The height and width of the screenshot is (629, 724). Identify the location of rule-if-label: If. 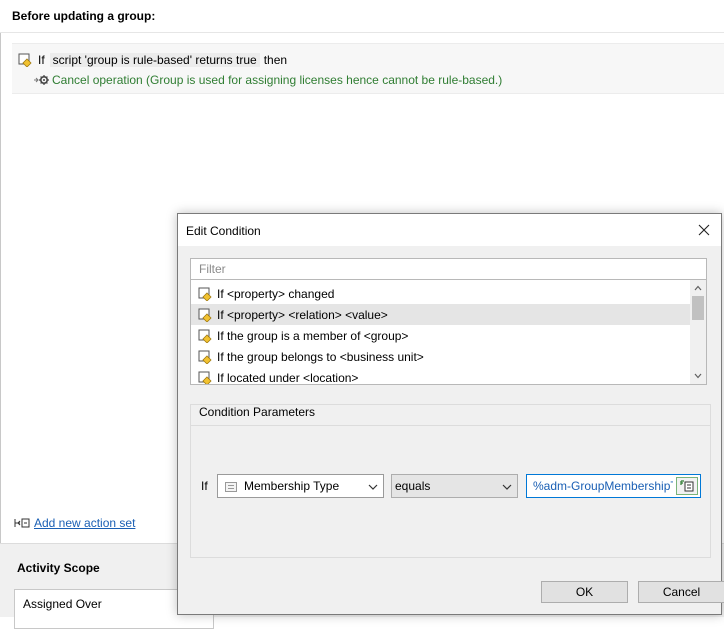
(41, 60).